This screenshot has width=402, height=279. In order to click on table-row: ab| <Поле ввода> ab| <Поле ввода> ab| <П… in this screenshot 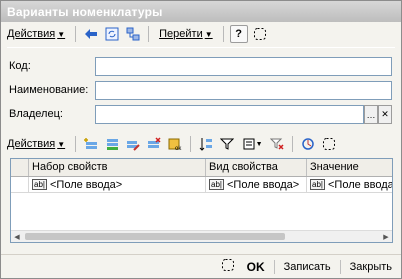, I will do `click(201, 185)`.